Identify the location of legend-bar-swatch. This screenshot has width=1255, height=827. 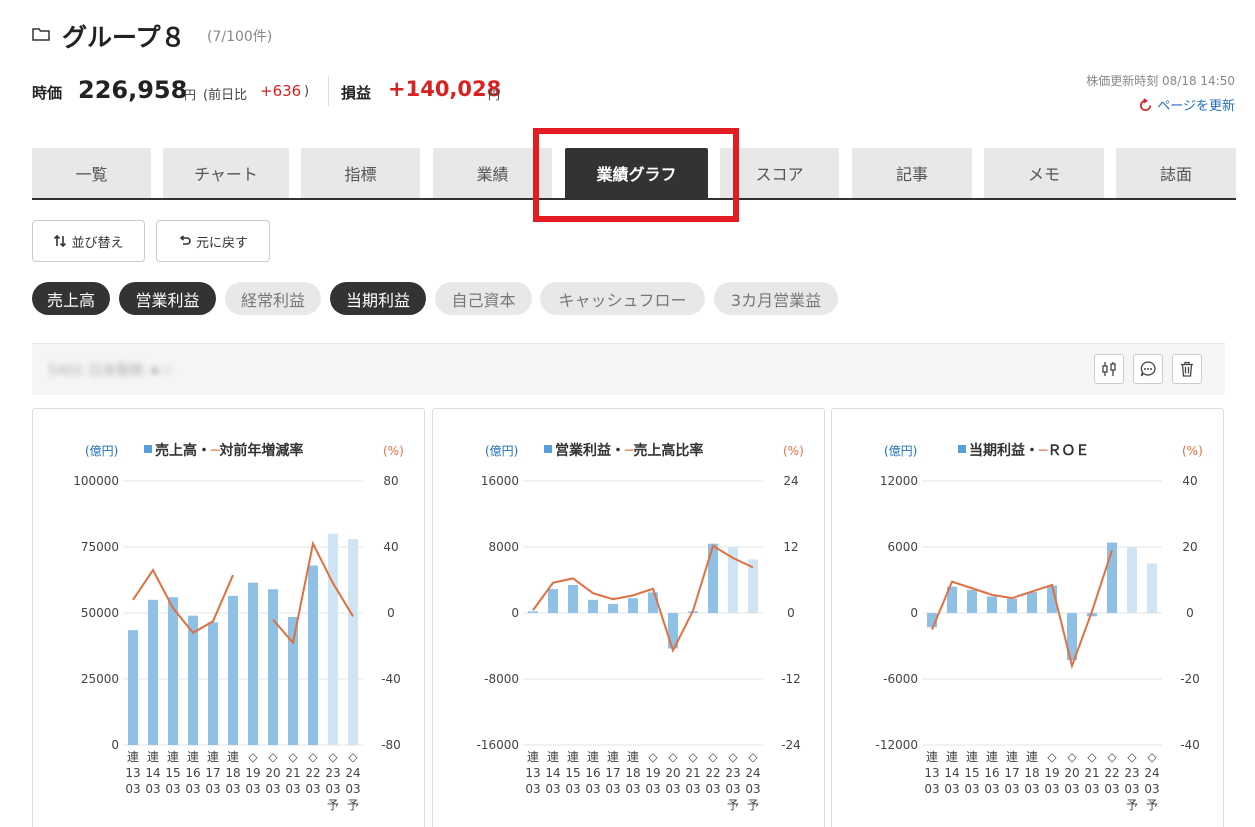
(962, 449).